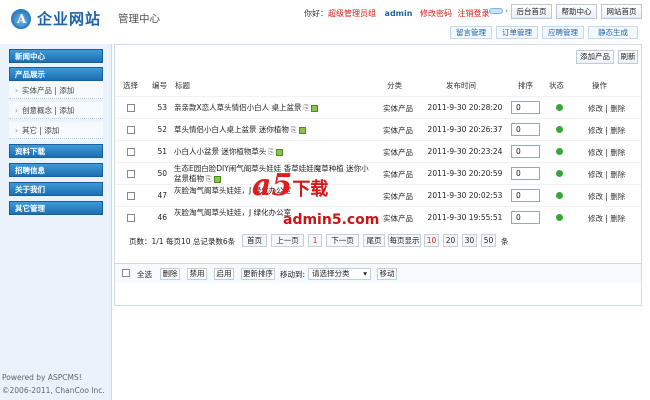 This screenshot has height=400, width=650. I want to click on row-title-text: 小白人小盆景 迷你植物草头, so click(220, 151).